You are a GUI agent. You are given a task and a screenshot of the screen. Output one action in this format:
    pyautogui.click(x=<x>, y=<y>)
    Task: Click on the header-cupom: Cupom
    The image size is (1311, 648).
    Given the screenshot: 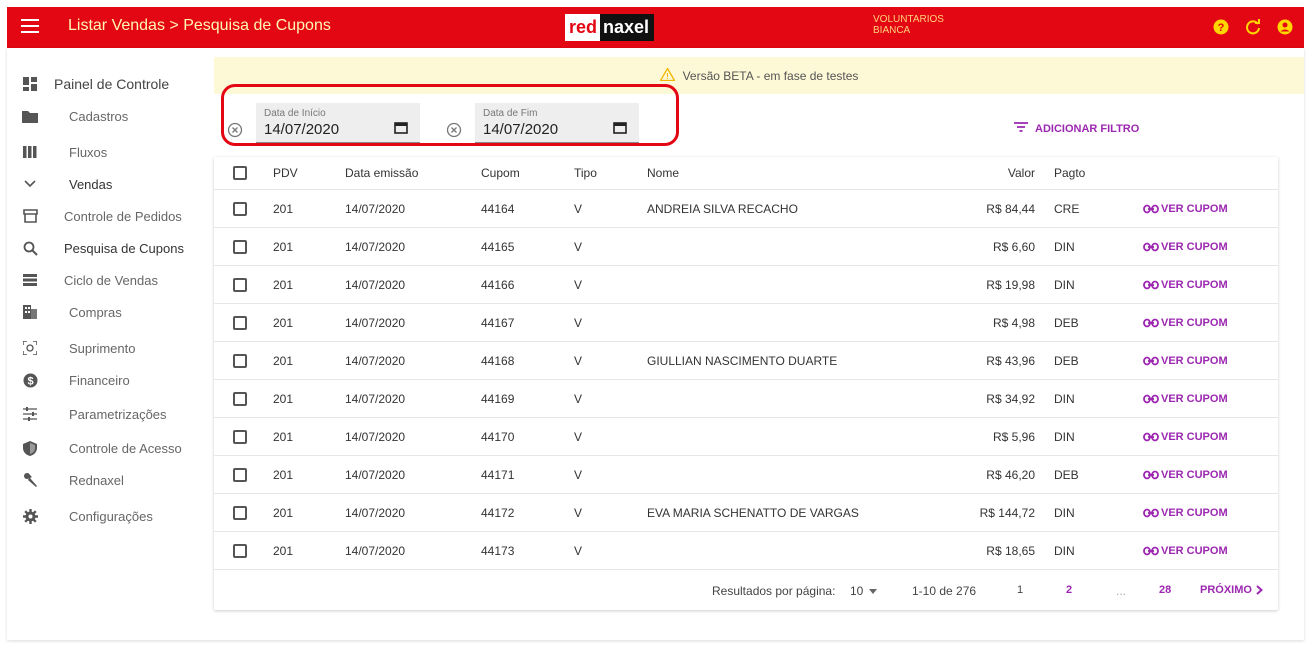 What is the action you would take?
    pyautogui.click(x=500, y=173)
    